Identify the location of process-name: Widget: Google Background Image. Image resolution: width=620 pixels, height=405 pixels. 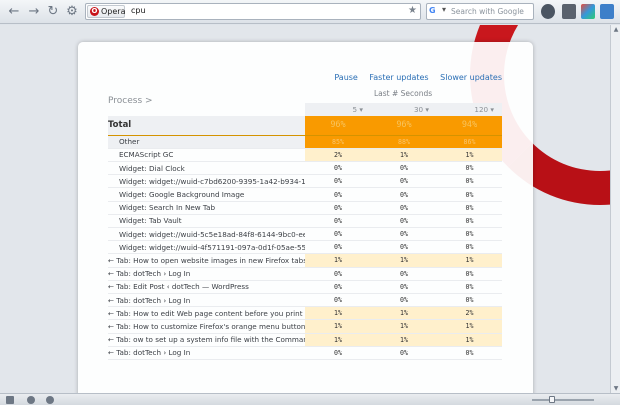
(206, 194).